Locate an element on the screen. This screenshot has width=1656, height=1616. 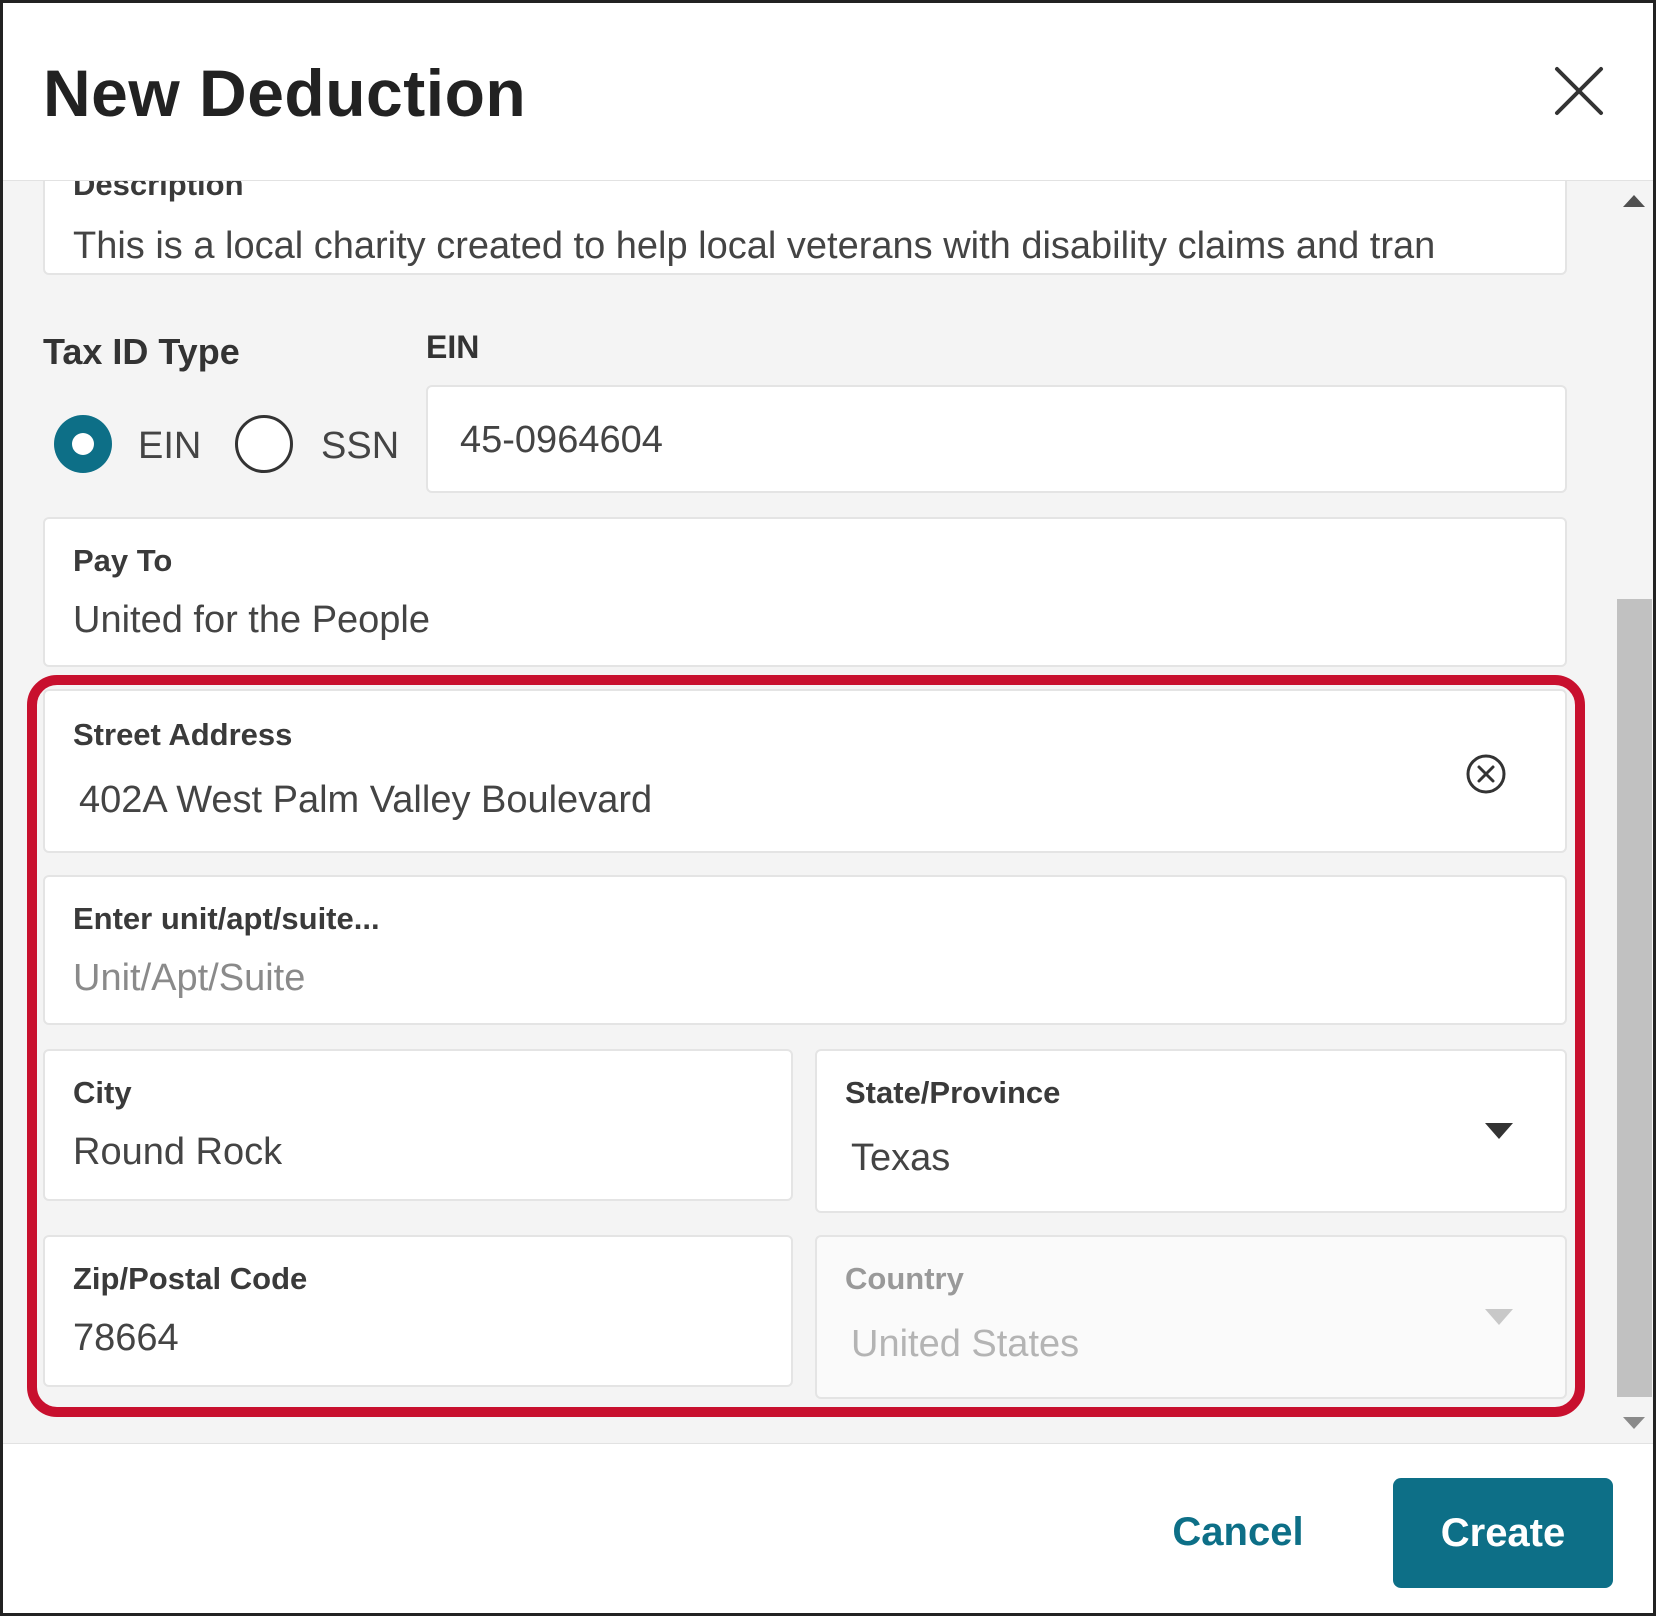
ssn-radio-label: SSN is located at coordinates (360, 446).